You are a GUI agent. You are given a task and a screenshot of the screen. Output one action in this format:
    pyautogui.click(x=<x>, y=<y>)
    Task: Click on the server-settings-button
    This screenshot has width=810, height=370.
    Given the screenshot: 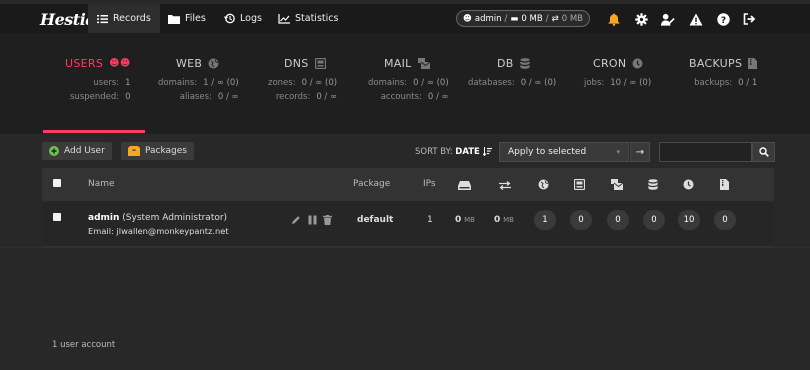 What is the action you would take?
    pyautogui.click(x=641, y=19)
    